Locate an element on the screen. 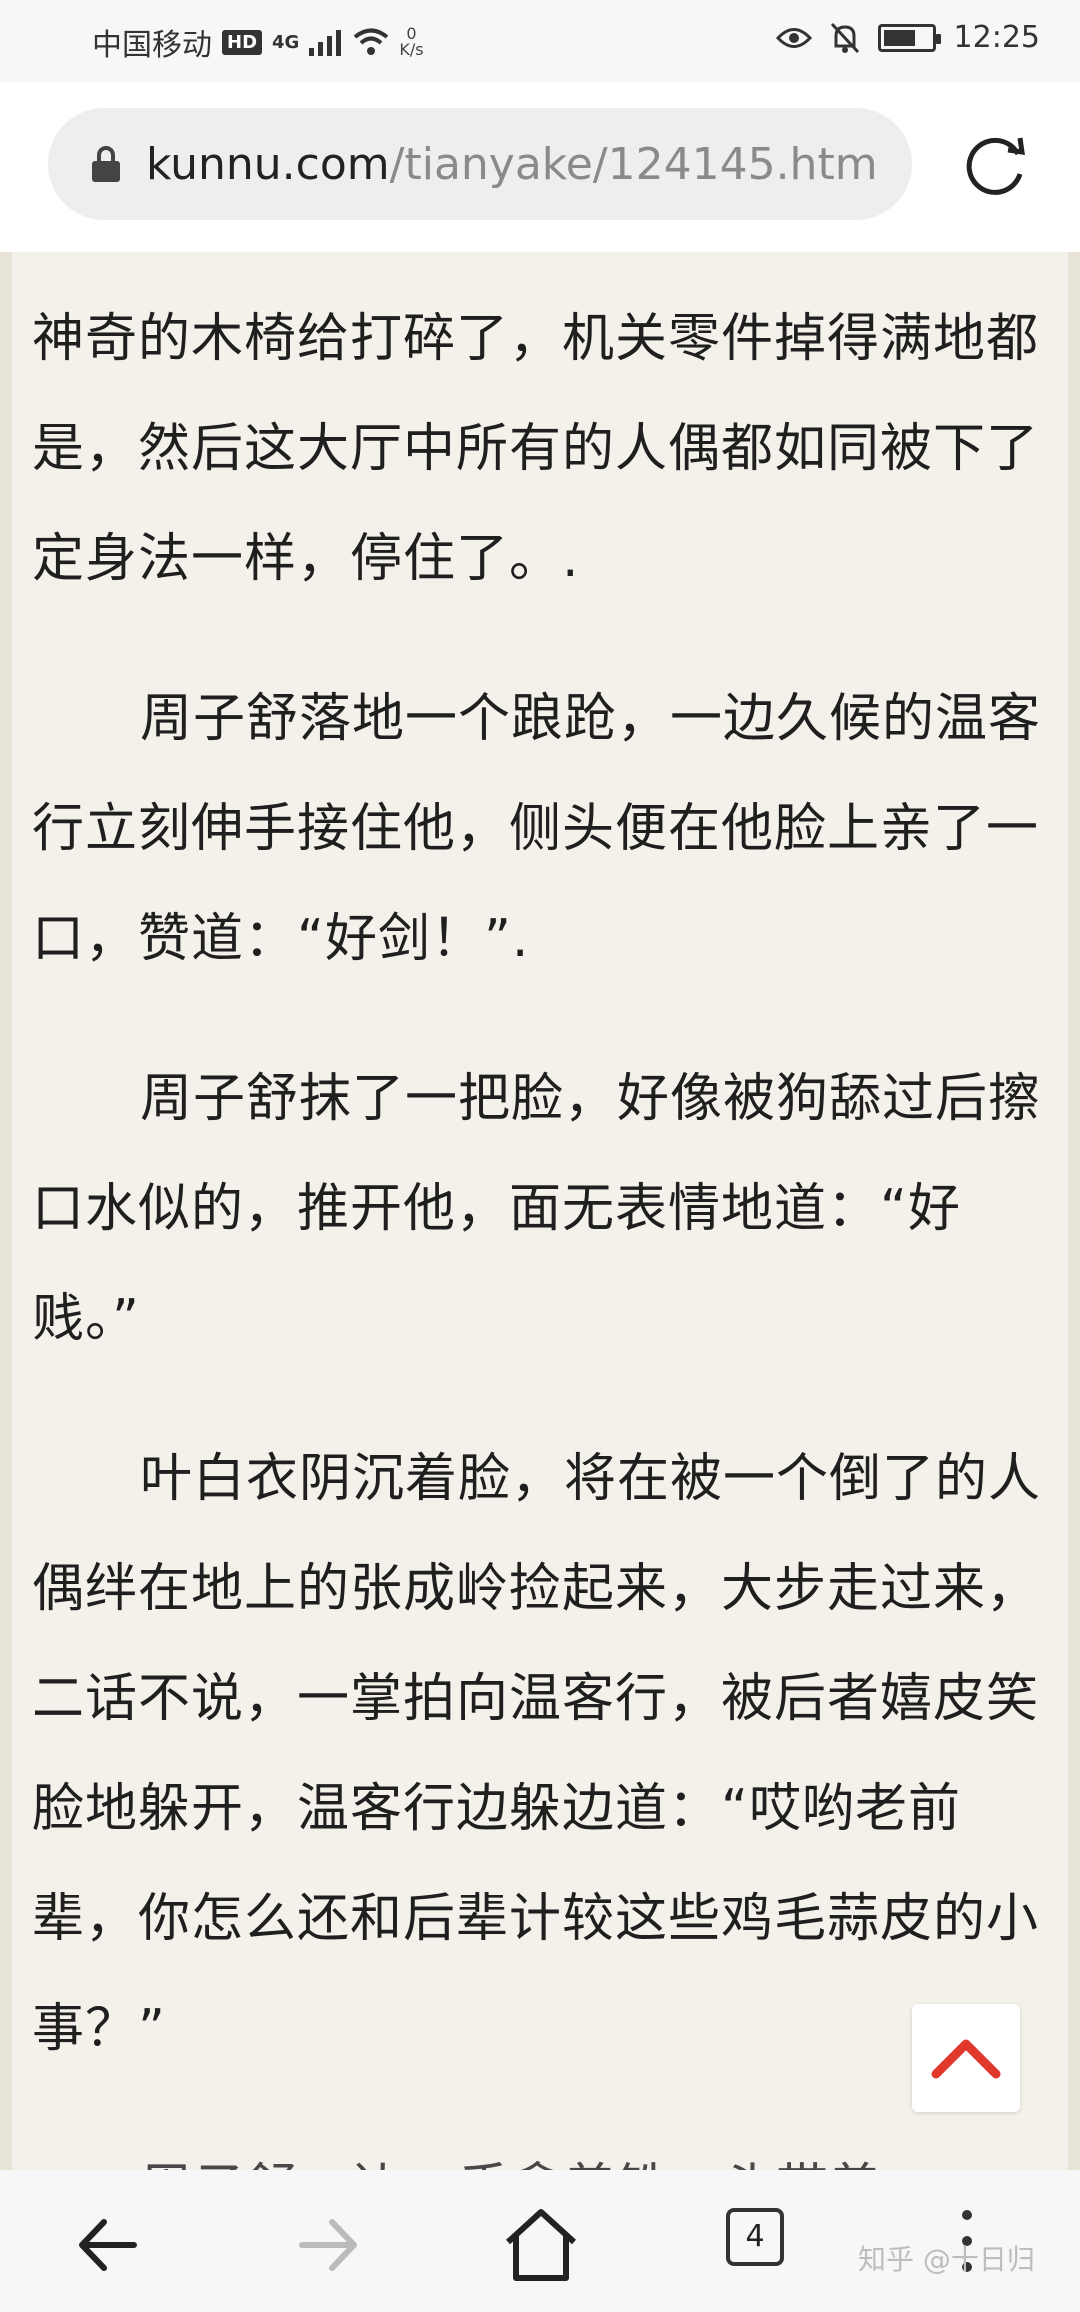 Image resolution: width=1080 pixels, height=2312 pixels. signal-icon is located at coordinates (325, 43).